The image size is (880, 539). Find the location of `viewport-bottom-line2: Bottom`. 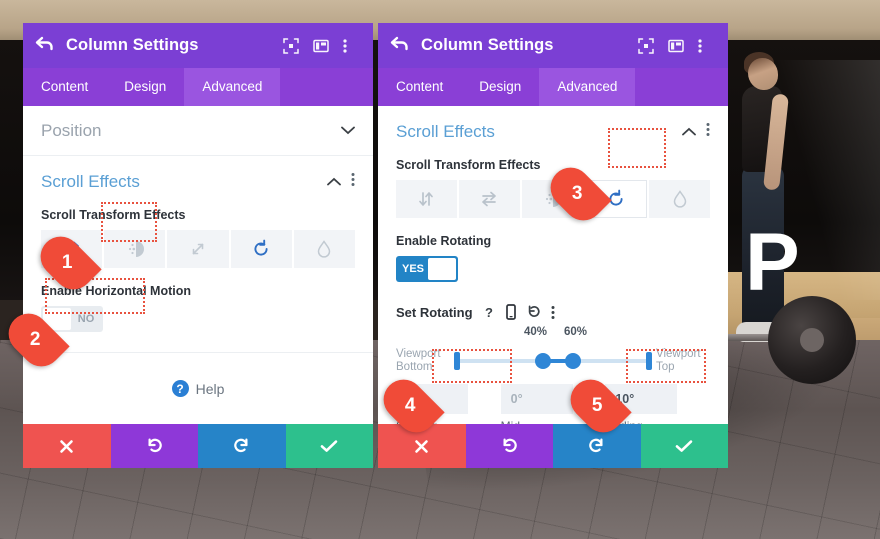

viewport-bottom-line2: Bottom is located at coordinates (414, 367).